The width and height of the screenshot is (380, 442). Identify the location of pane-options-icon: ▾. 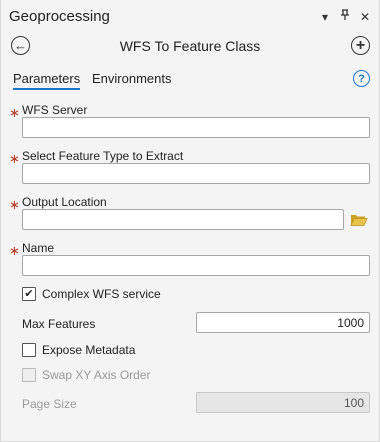
(325, 17).